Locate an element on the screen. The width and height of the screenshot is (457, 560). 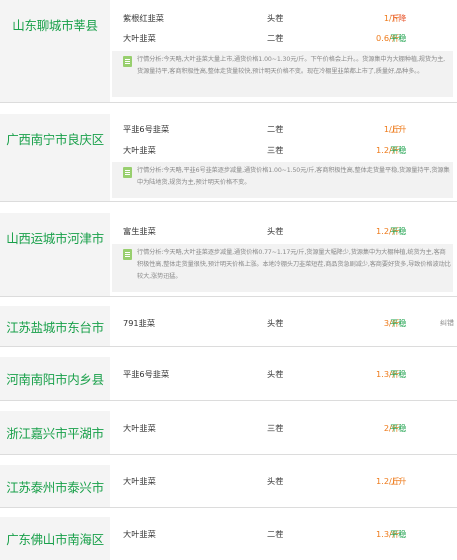
market-block: 江苏盐城市东台市 791韭菜 头茬 3/斤 平稳 纠错 is located at coordinates (228, 326).